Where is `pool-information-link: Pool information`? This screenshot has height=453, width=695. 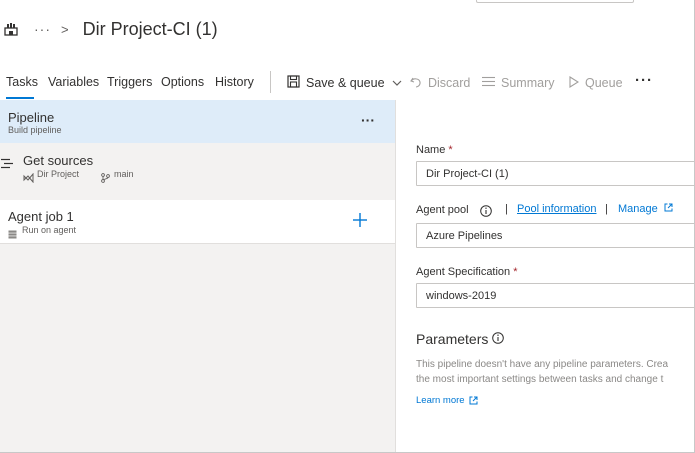 pool-information-link: Pool information is located at coordinates (557, 209).